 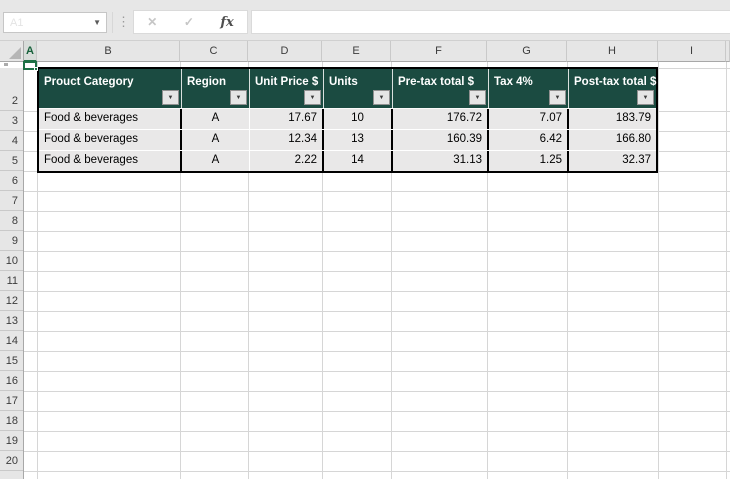 What do you see at coordinates (287, 119) in the screenshot?
I see `table-cell: 17.67` at bounding box center [287, 119].